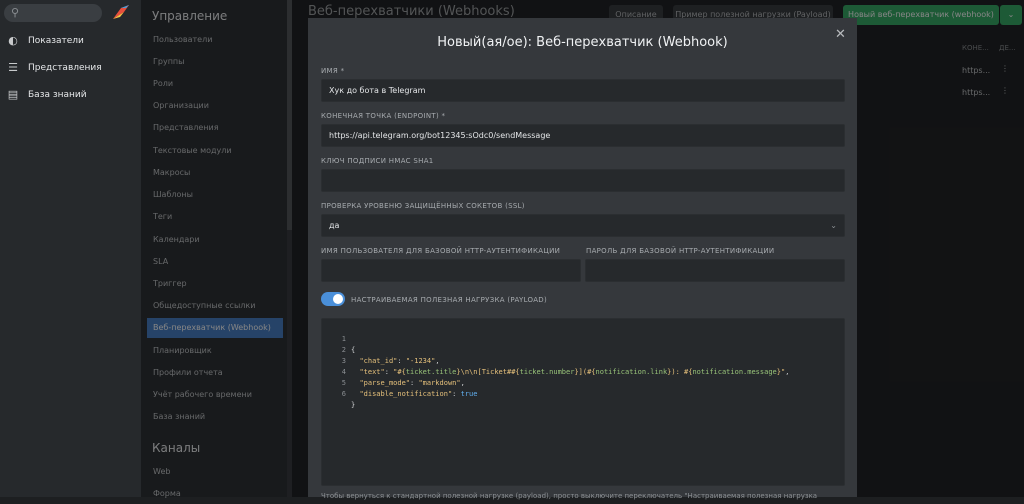 This screenshot has width=1024, height=504. What do you see at coordinates (583, 393) in the screenshot?
I see `code-line: 6 }` at bounding box center [583, 393].